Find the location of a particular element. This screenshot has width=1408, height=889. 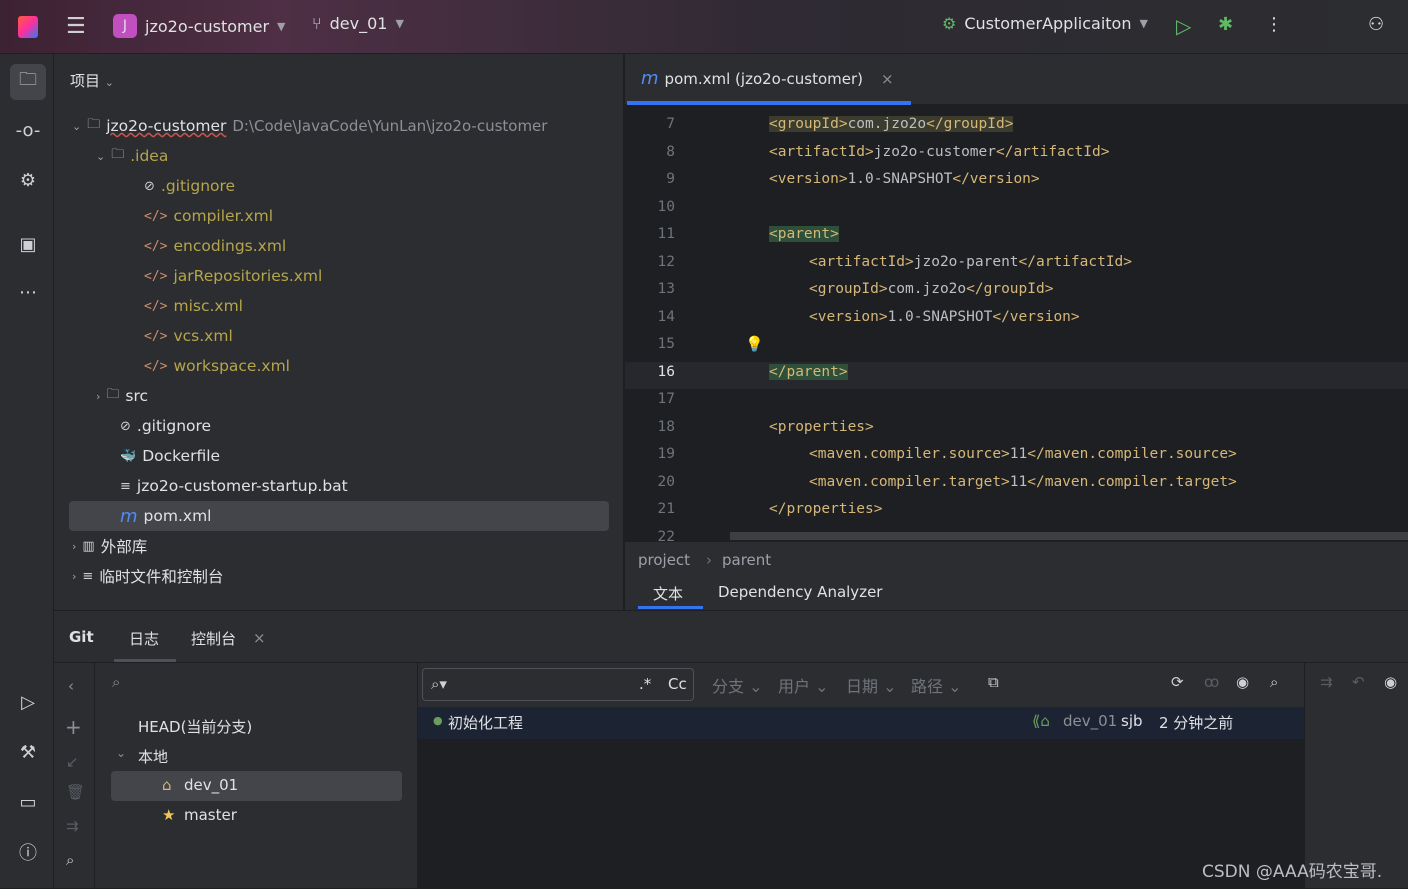

tree-item: </> jarRepositories.xml is located at coordinates (233, 276).